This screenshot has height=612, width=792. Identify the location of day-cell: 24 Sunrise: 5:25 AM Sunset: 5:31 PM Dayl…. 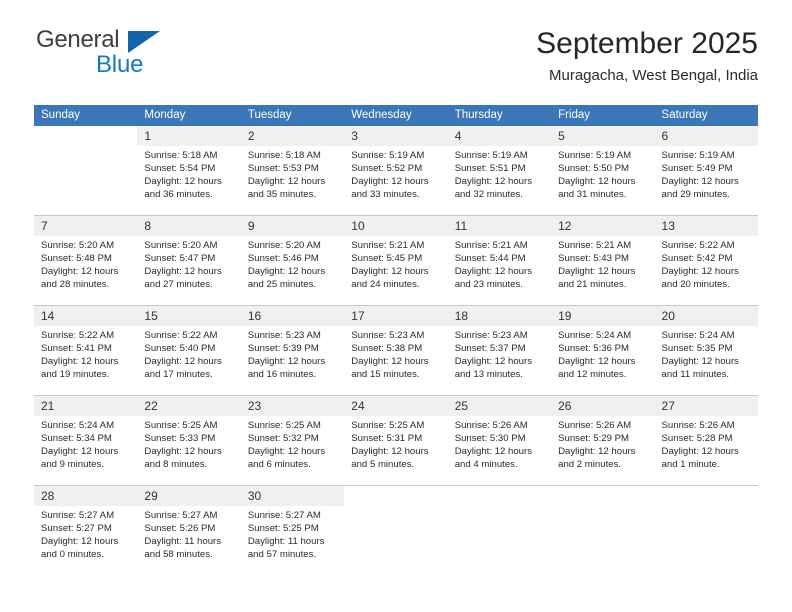
(396, 440).